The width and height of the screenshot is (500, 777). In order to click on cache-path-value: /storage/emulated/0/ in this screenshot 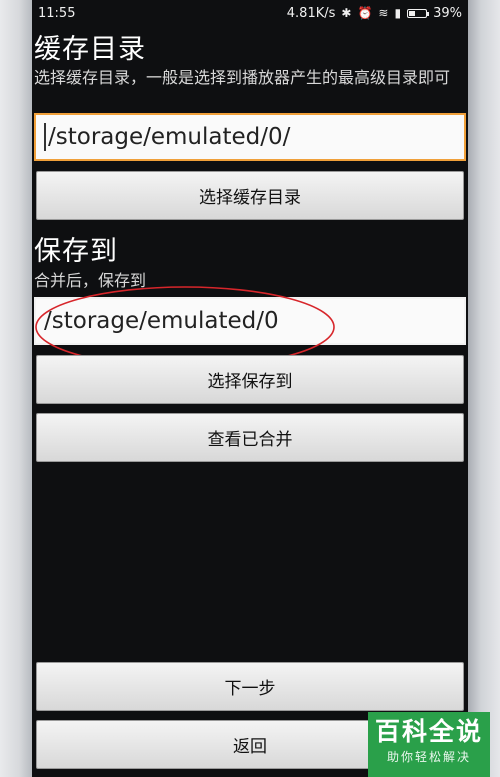, I will do `click(169, 137)`.